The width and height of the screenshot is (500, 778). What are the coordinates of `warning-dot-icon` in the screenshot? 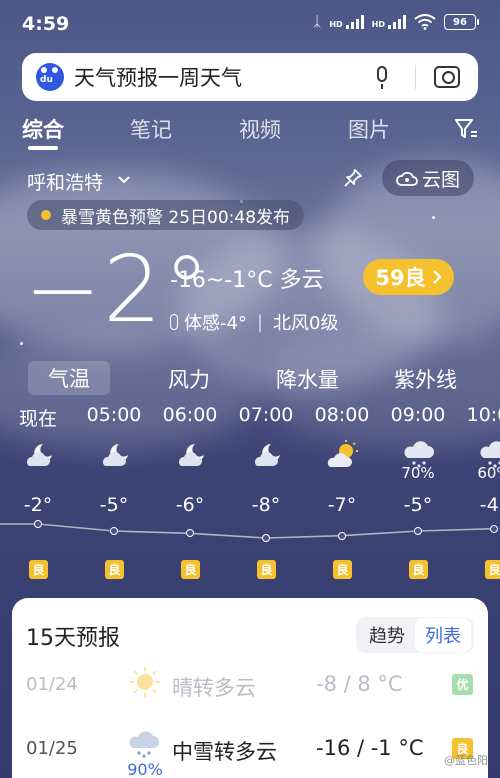 It's located at (46, 215).